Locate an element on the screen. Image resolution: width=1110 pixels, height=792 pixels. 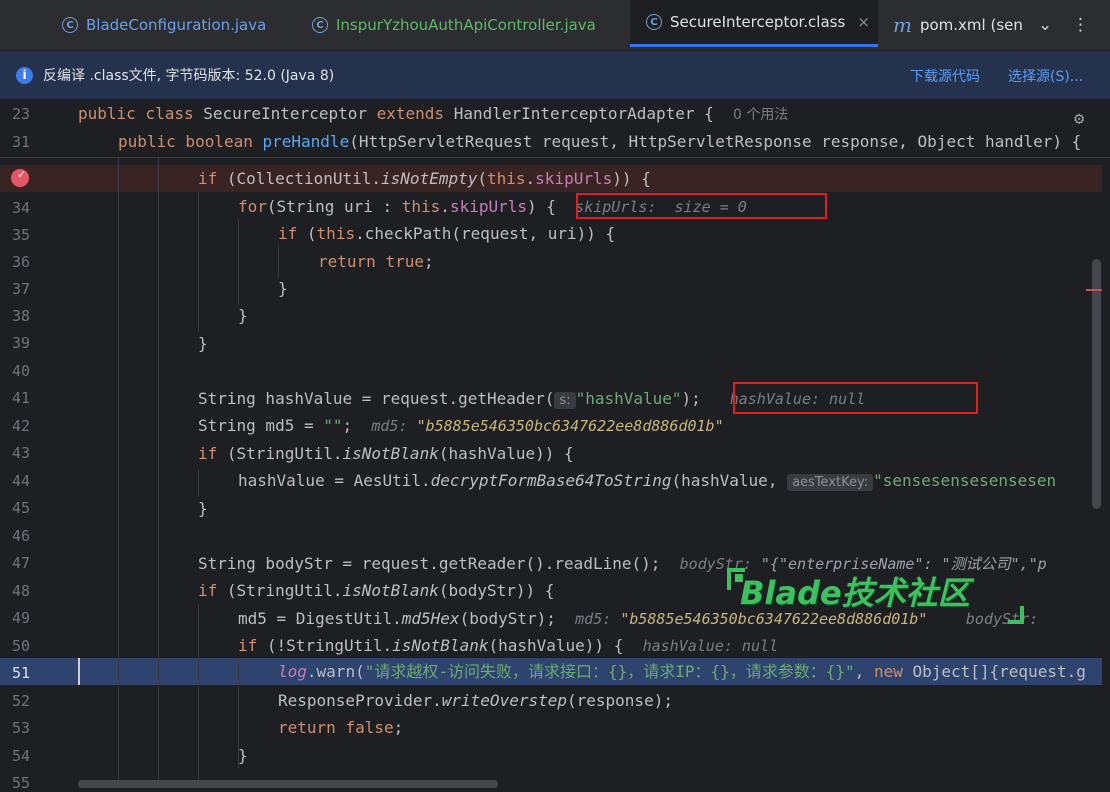
line-number: 44 is located at coordinates (20, 481).